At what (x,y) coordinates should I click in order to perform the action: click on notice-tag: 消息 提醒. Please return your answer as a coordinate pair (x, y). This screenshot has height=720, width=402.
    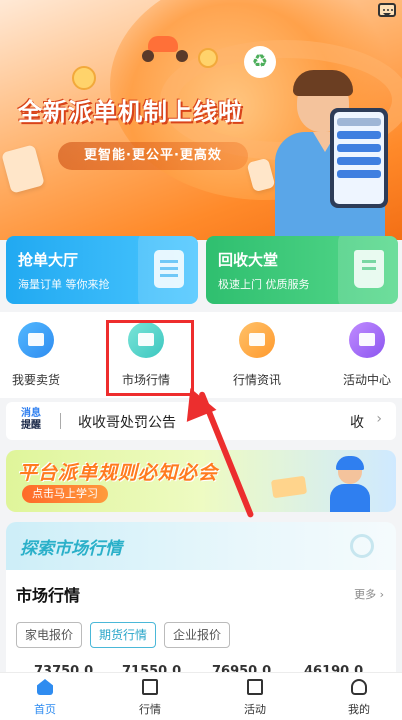
    Looking at the image, I should click on (31, 421).